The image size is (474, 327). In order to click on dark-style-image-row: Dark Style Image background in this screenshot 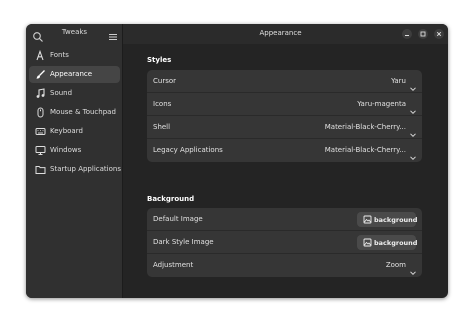, I will do `click(284, 242)`.